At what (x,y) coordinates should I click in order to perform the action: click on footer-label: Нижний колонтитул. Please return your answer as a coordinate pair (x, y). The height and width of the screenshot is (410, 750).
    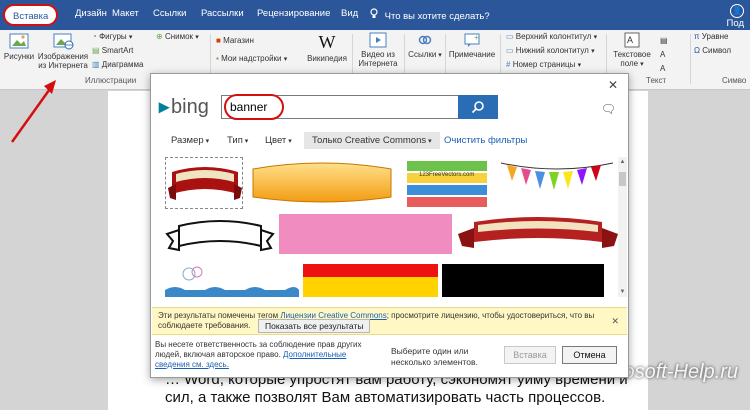
    Looking at the image, I should click on (552, 50).